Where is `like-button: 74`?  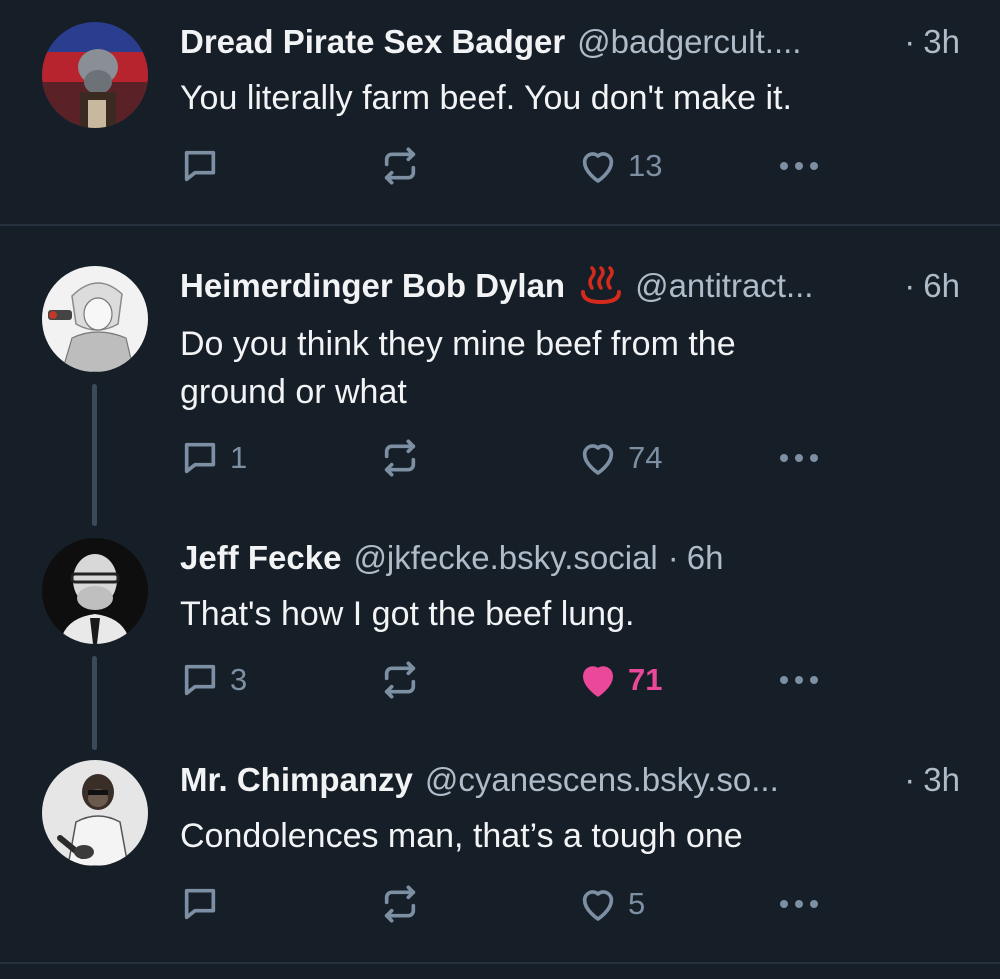 like-button: 74 is located at coordinates (620, 458).